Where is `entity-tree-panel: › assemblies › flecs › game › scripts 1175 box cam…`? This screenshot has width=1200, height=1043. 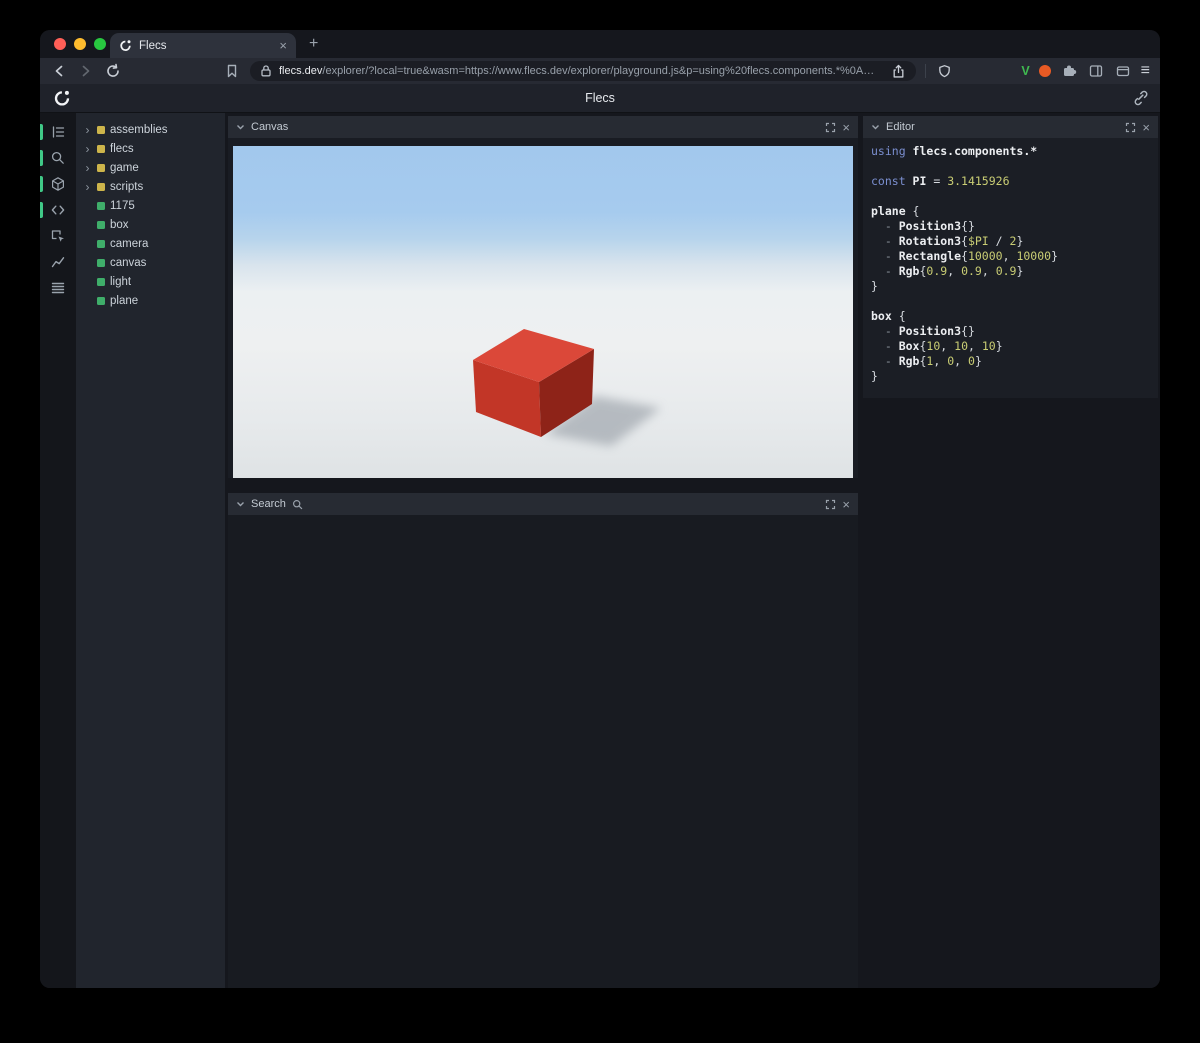 entity-tree-panel: › assemblies › flecs › game › scripts 1175 box cam… is located at coordinates (150, 550).